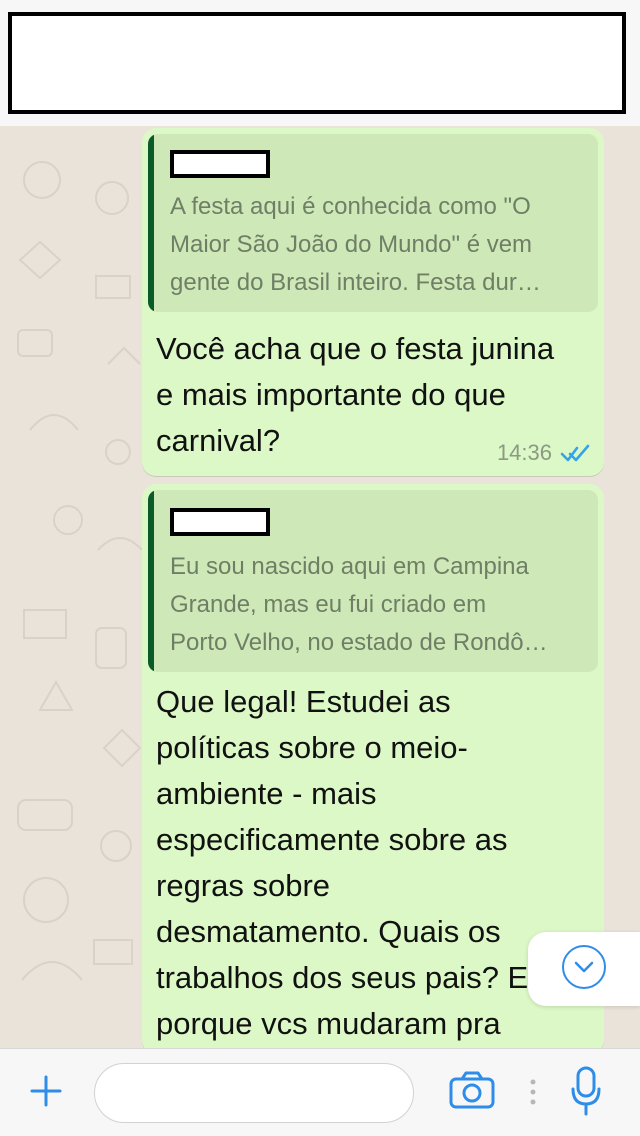 This screenshot has width=640, height=1136. I want to click on message-composer, so click(320, 1092).